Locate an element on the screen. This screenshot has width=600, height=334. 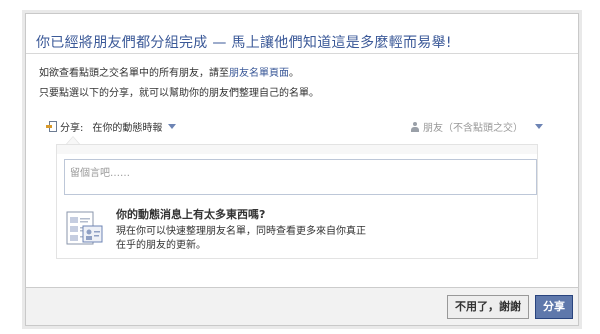
friend-list-icon is located at coordinates (84, 228).